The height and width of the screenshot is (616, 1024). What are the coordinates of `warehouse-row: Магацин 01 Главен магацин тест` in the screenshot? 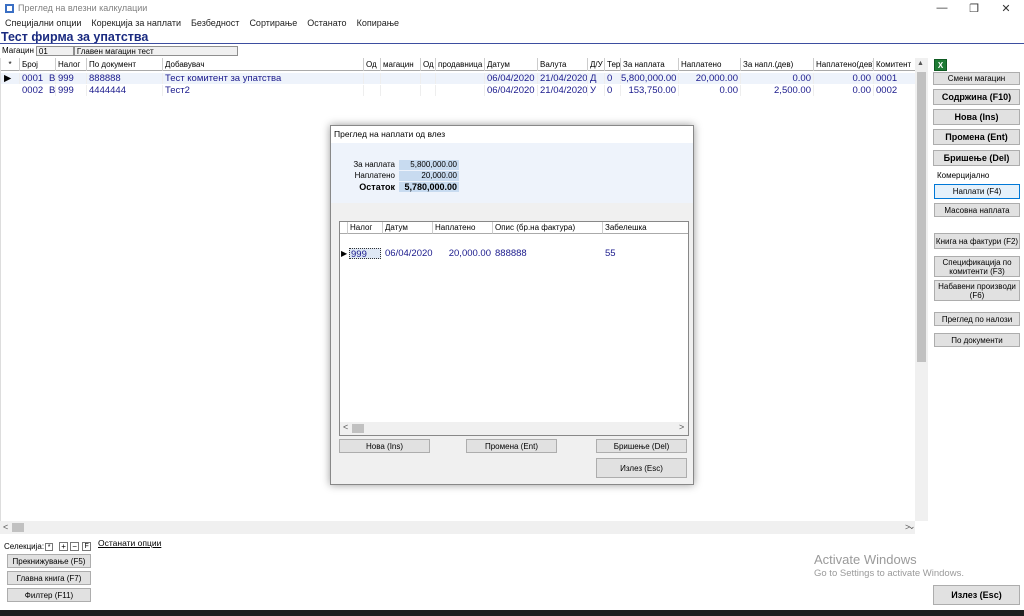 It's located at (119, 50).